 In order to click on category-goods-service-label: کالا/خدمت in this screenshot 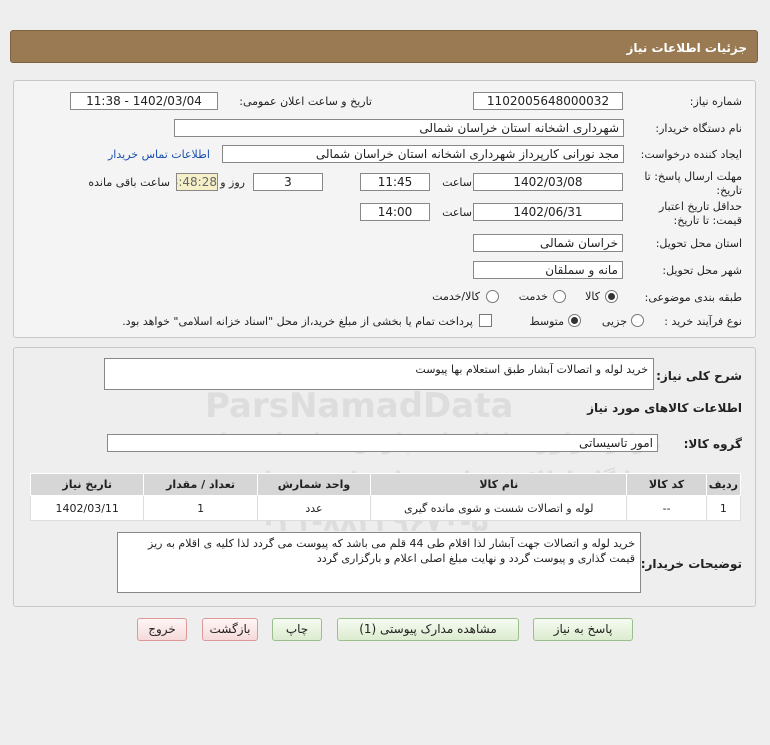, I will do `click(456, 296)`.